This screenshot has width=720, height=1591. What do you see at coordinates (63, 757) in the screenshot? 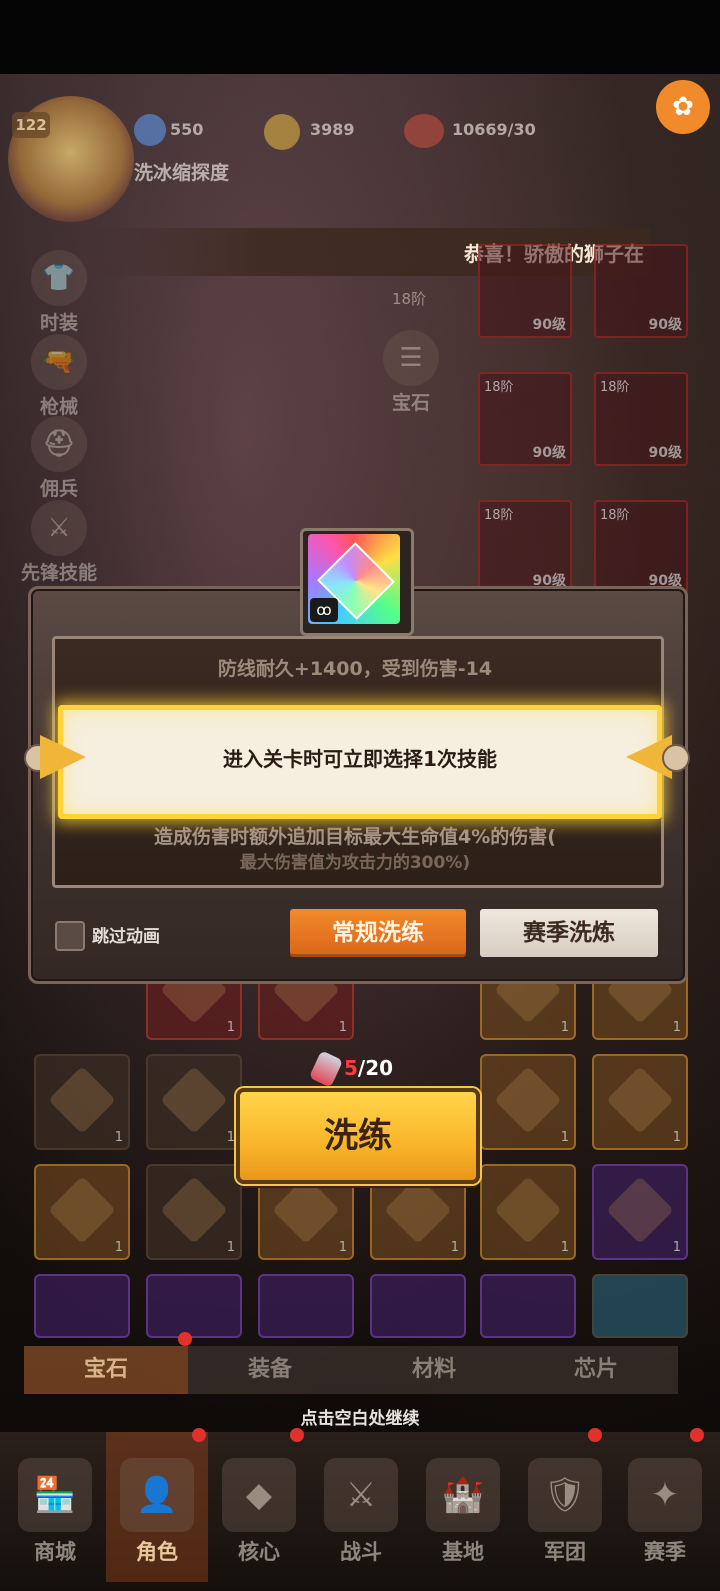
I see `arrow-right-icon` at bounding box center [63, 757].